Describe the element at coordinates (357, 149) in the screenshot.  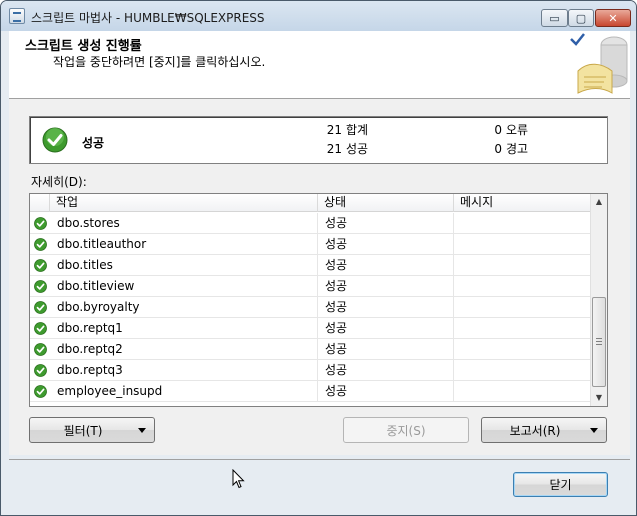
I see `success-label: 성공` at that location.